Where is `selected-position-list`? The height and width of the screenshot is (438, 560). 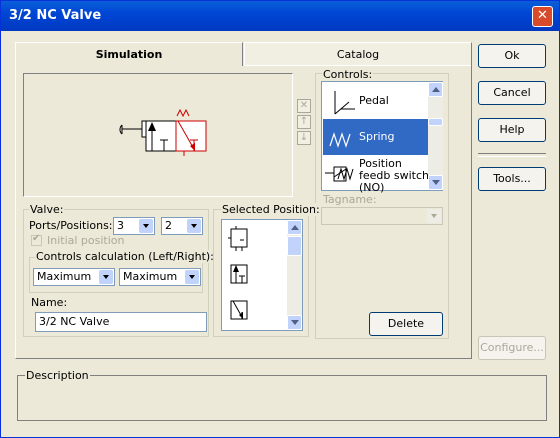 selected-position-list is located at coordinates (262, 275).